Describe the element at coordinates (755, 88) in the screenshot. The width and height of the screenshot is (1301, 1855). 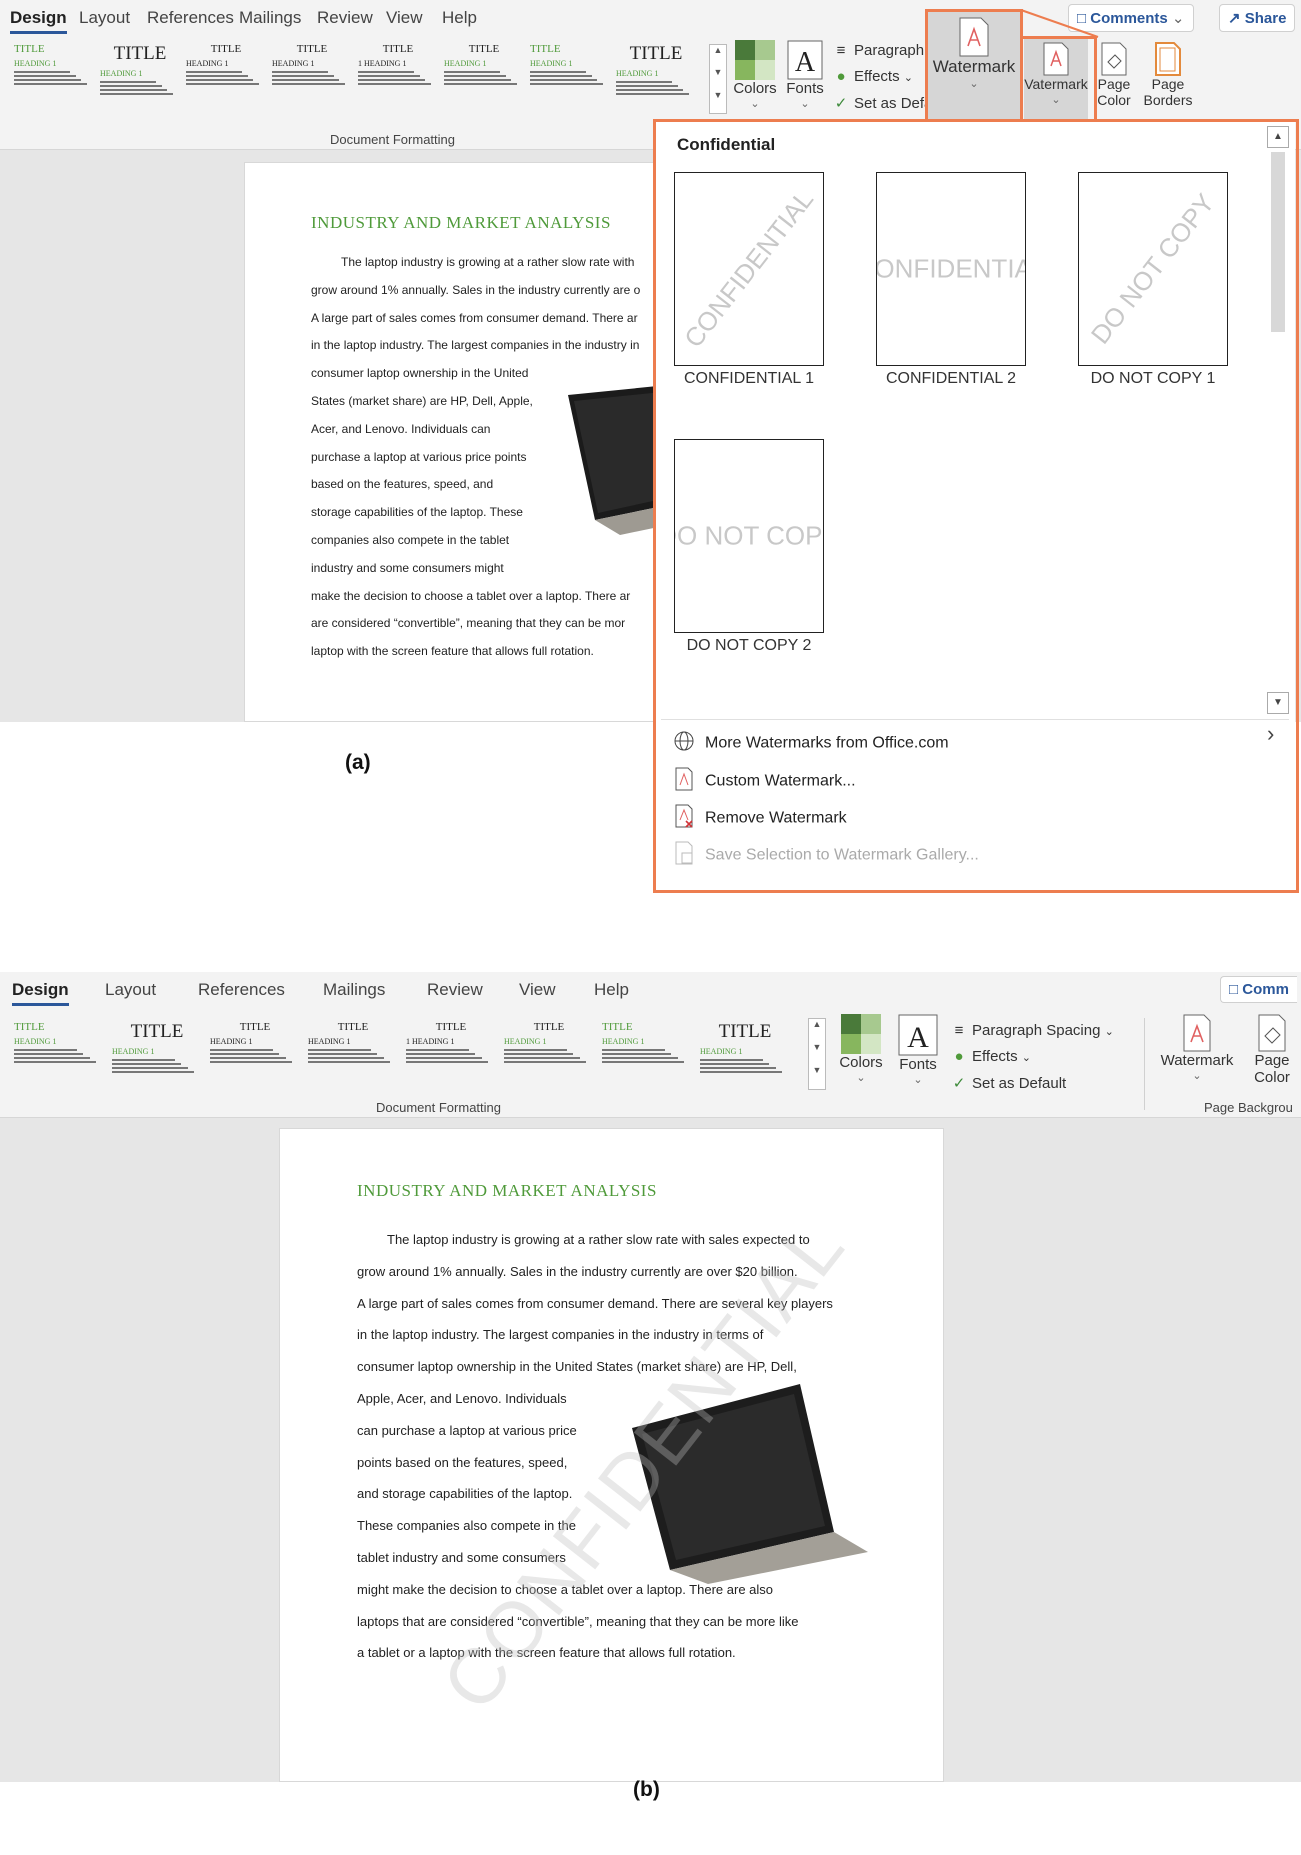
I see `colors-label: Colors` at that location.